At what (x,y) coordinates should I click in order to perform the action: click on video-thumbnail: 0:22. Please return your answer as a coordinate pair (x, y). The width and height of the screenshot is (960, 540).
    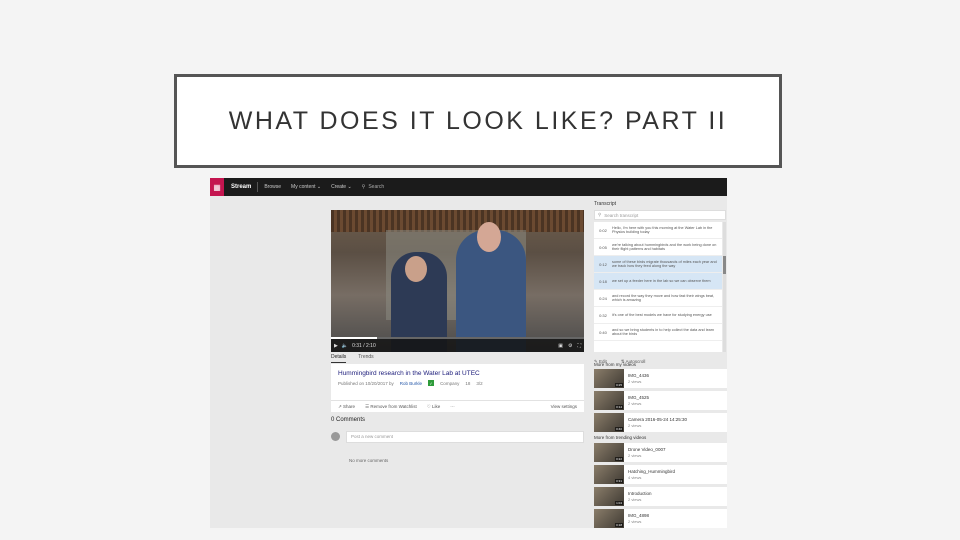
    Looking at the image, I should click on (609, 452).